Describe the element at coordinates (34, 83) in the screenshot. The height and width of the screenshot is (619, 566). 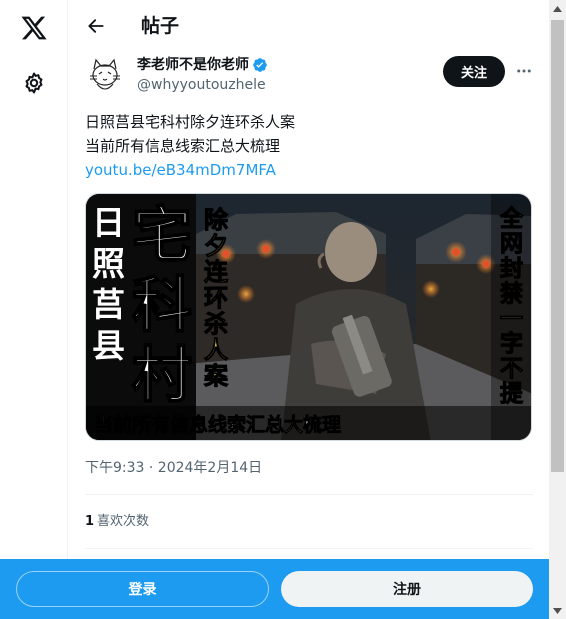
I see `gear-icon` at that location.